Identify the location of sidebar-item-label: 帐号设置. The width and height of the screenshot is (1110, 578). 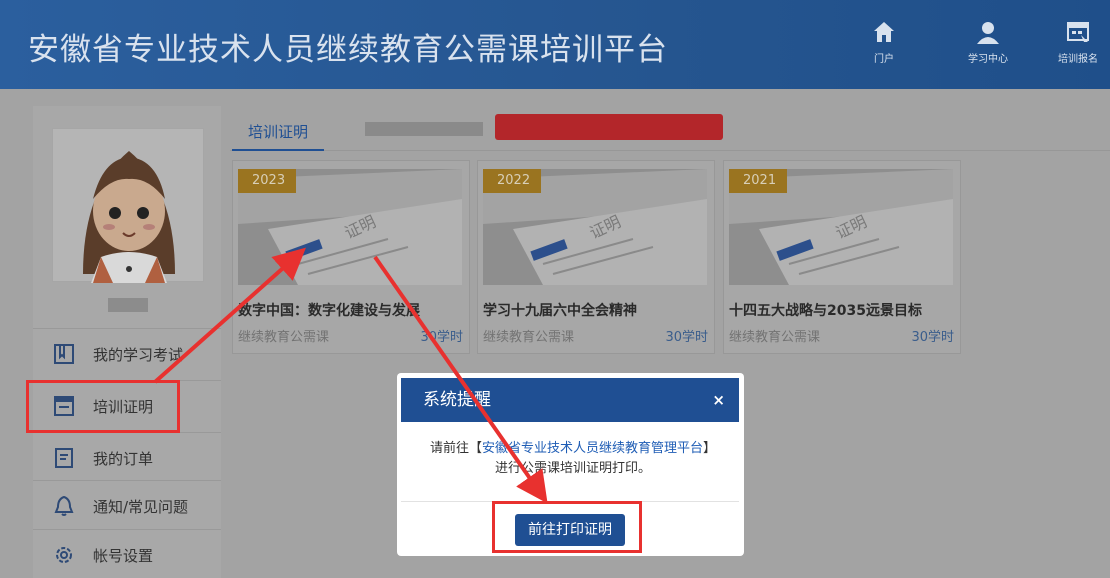
(123, 555).